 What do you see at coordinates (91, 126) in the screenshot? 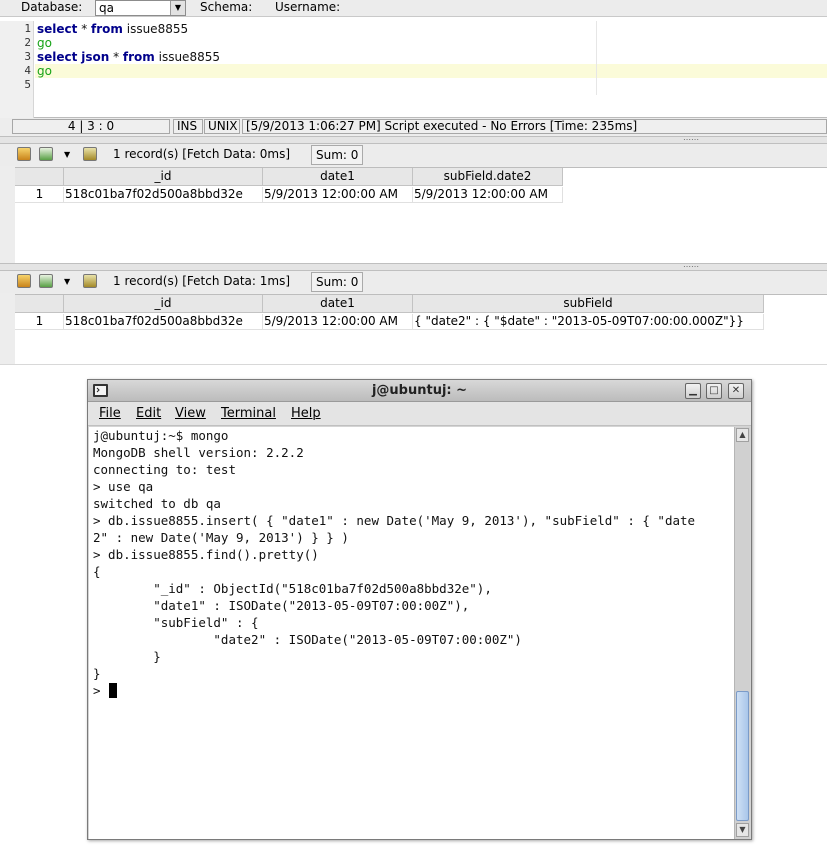
I see `cursor-position: 4 | 3 : 0` at bounding box center [91, 126].